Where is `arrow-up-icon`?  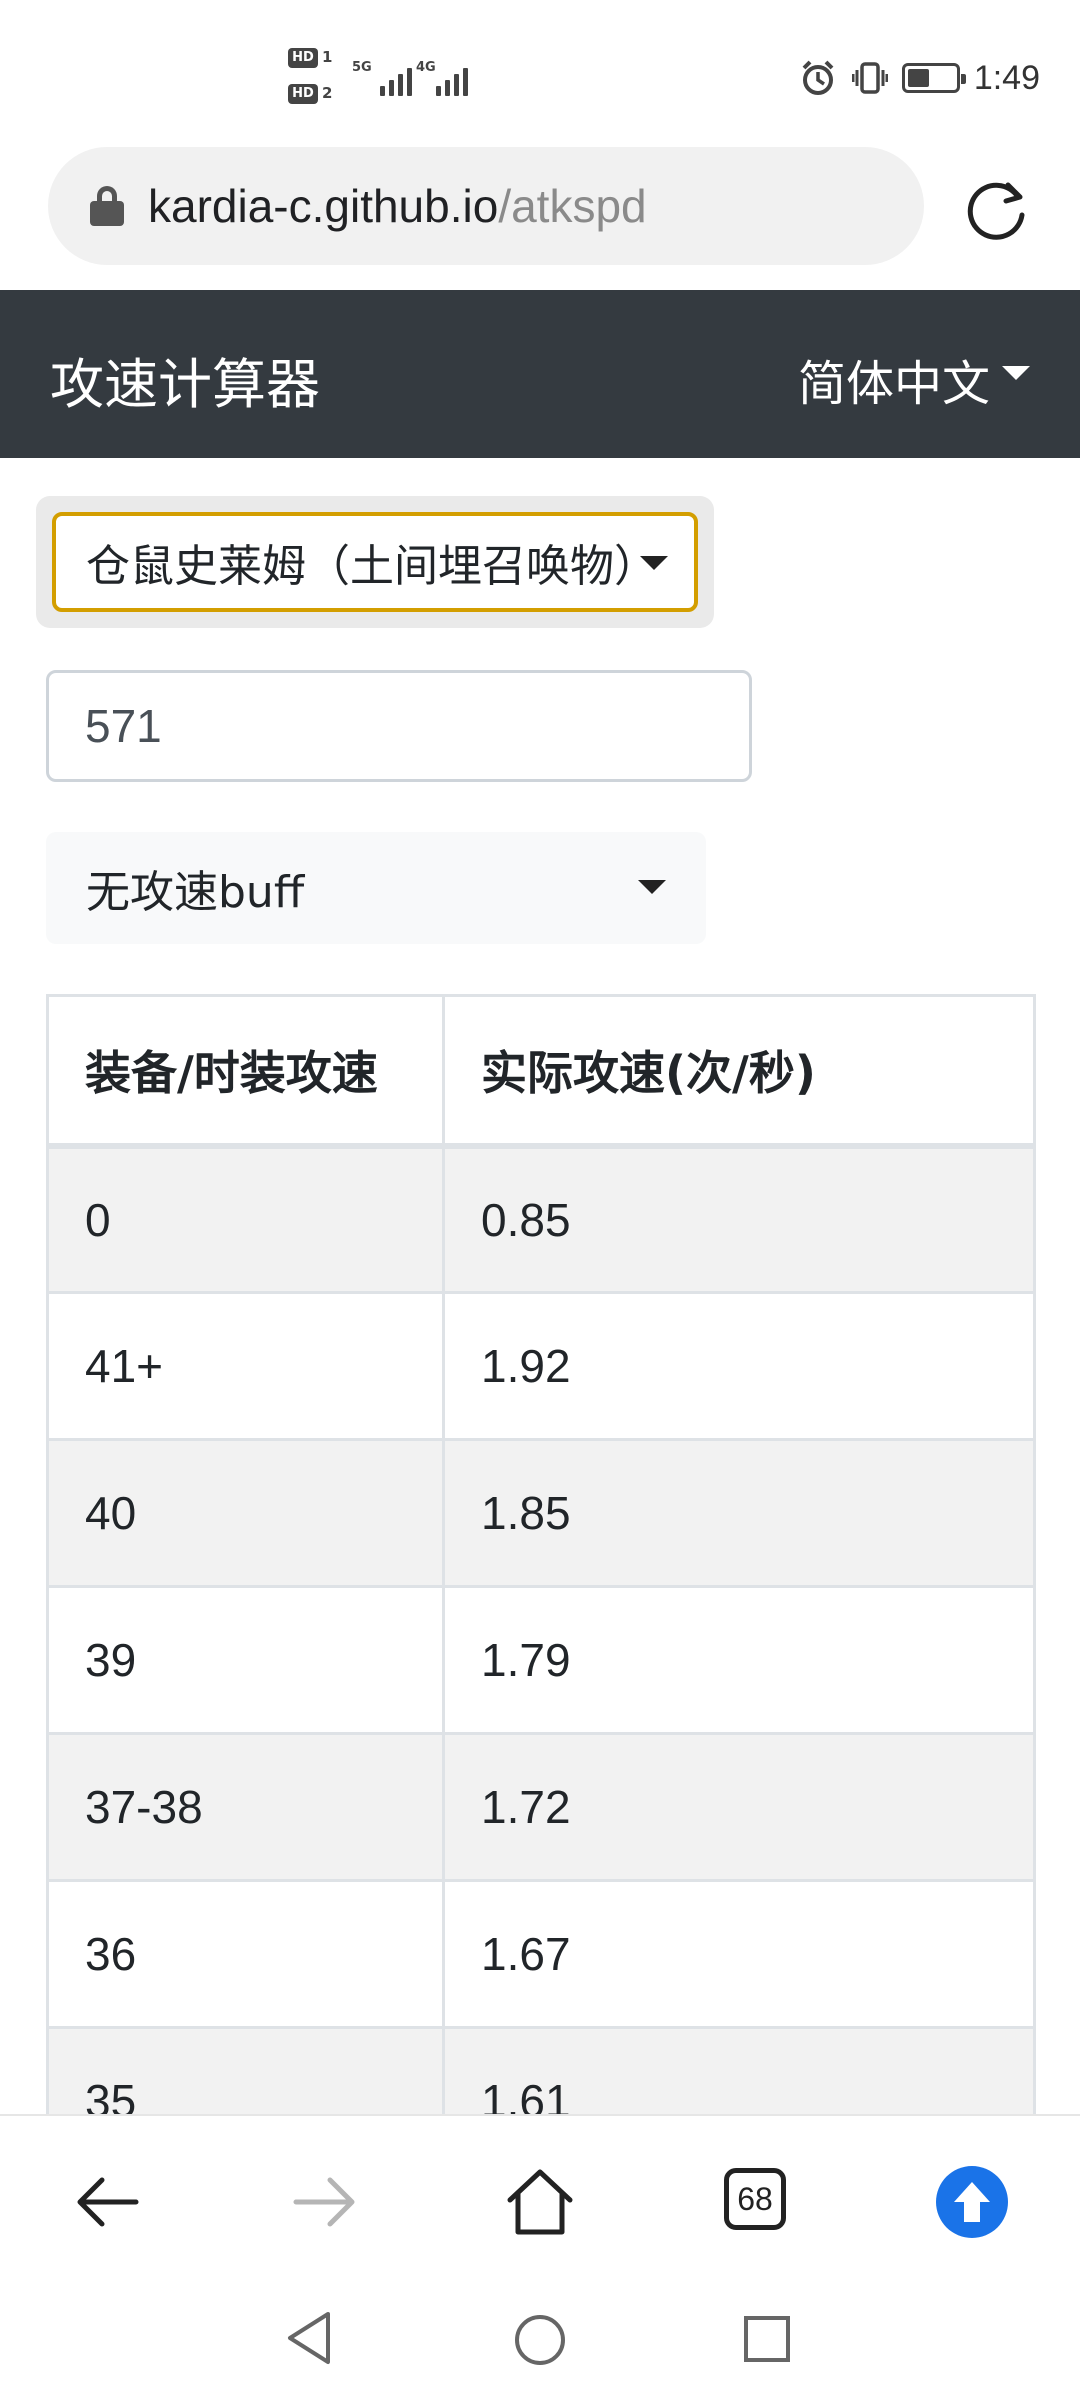
arrow-up-icon is located at coordinates (972, 2202).